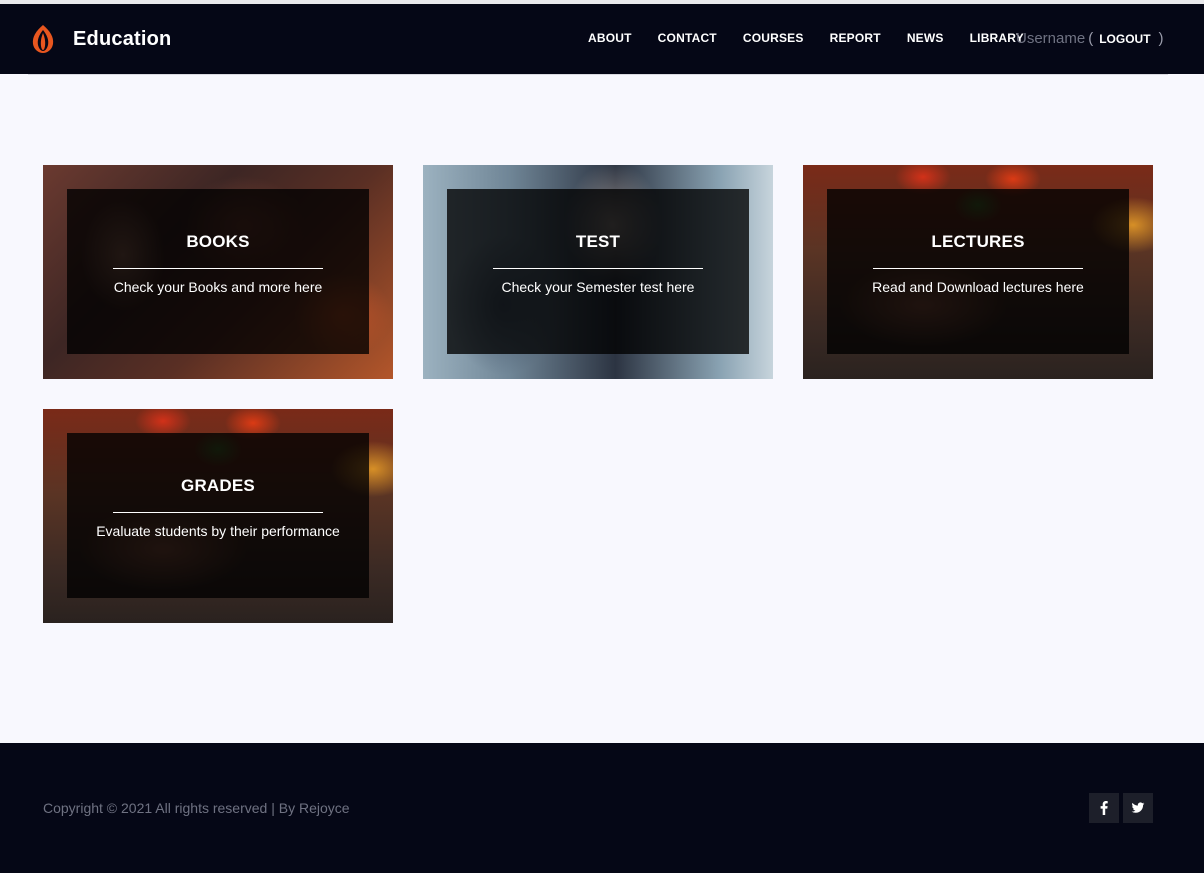 Image resolution: width=1204 pixels, height=873 pixels. What do you see at coordinates (1124, 39) in the screenshot?
I see `logout-link: LOGOUT` at bounding box center [1124, 39].